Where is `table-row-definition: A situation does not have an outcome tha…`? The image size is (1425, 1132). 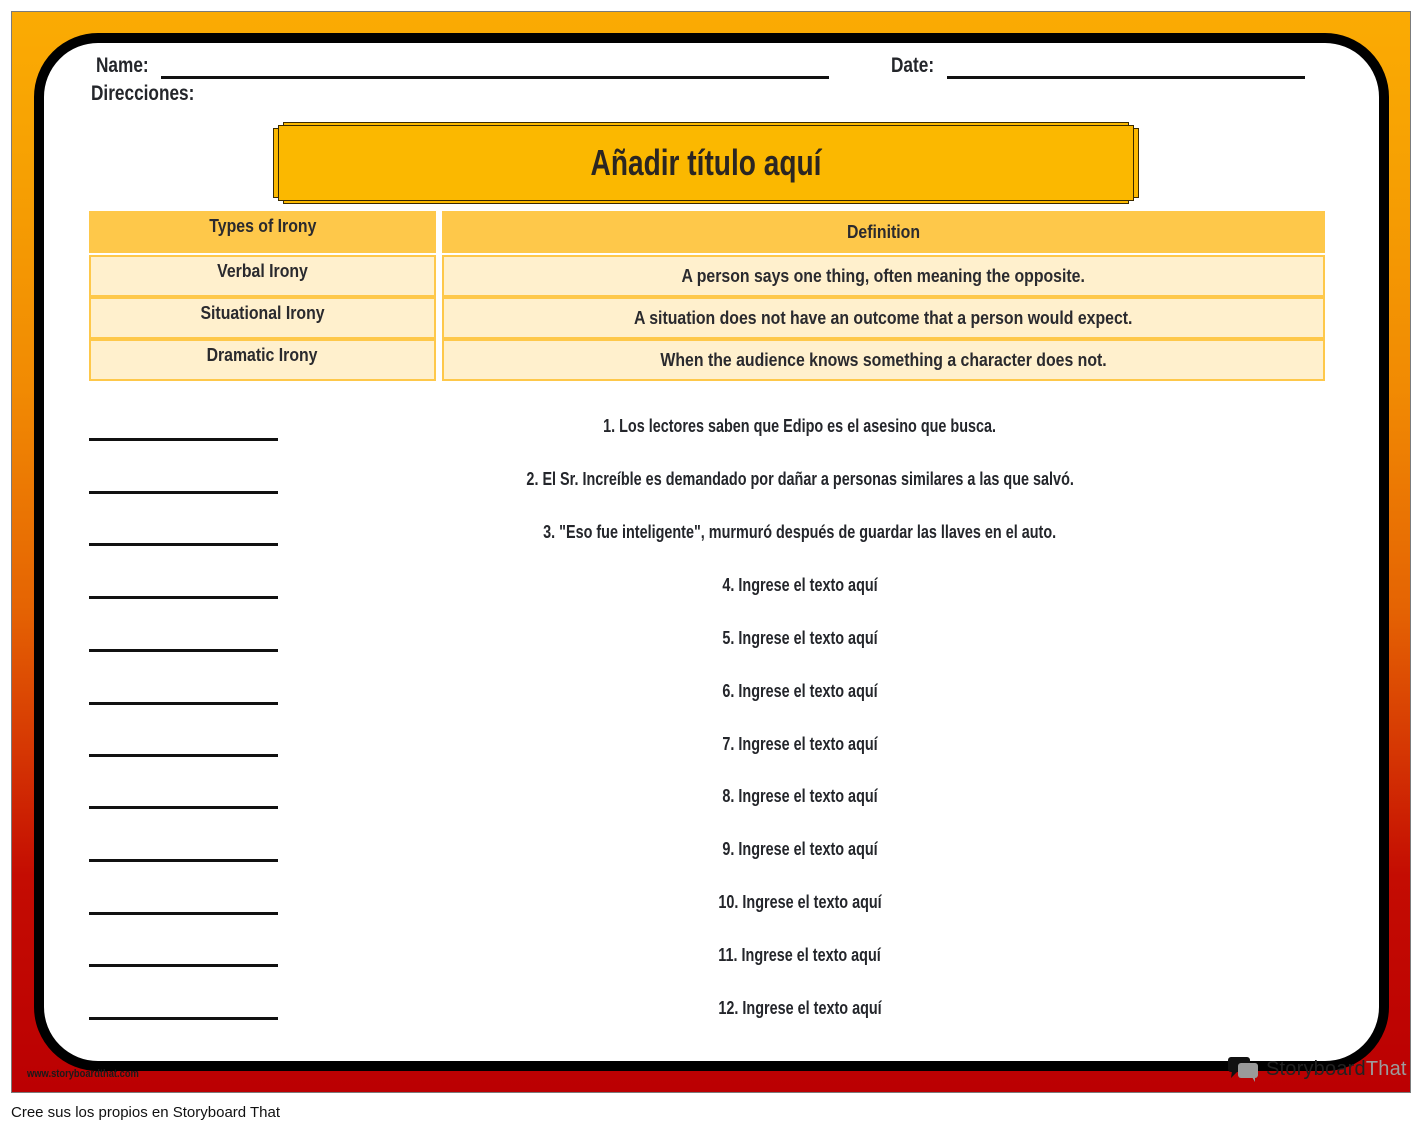
table-row-definition: A situation does not have an outcome tha… is located at coordinates (883, 318).